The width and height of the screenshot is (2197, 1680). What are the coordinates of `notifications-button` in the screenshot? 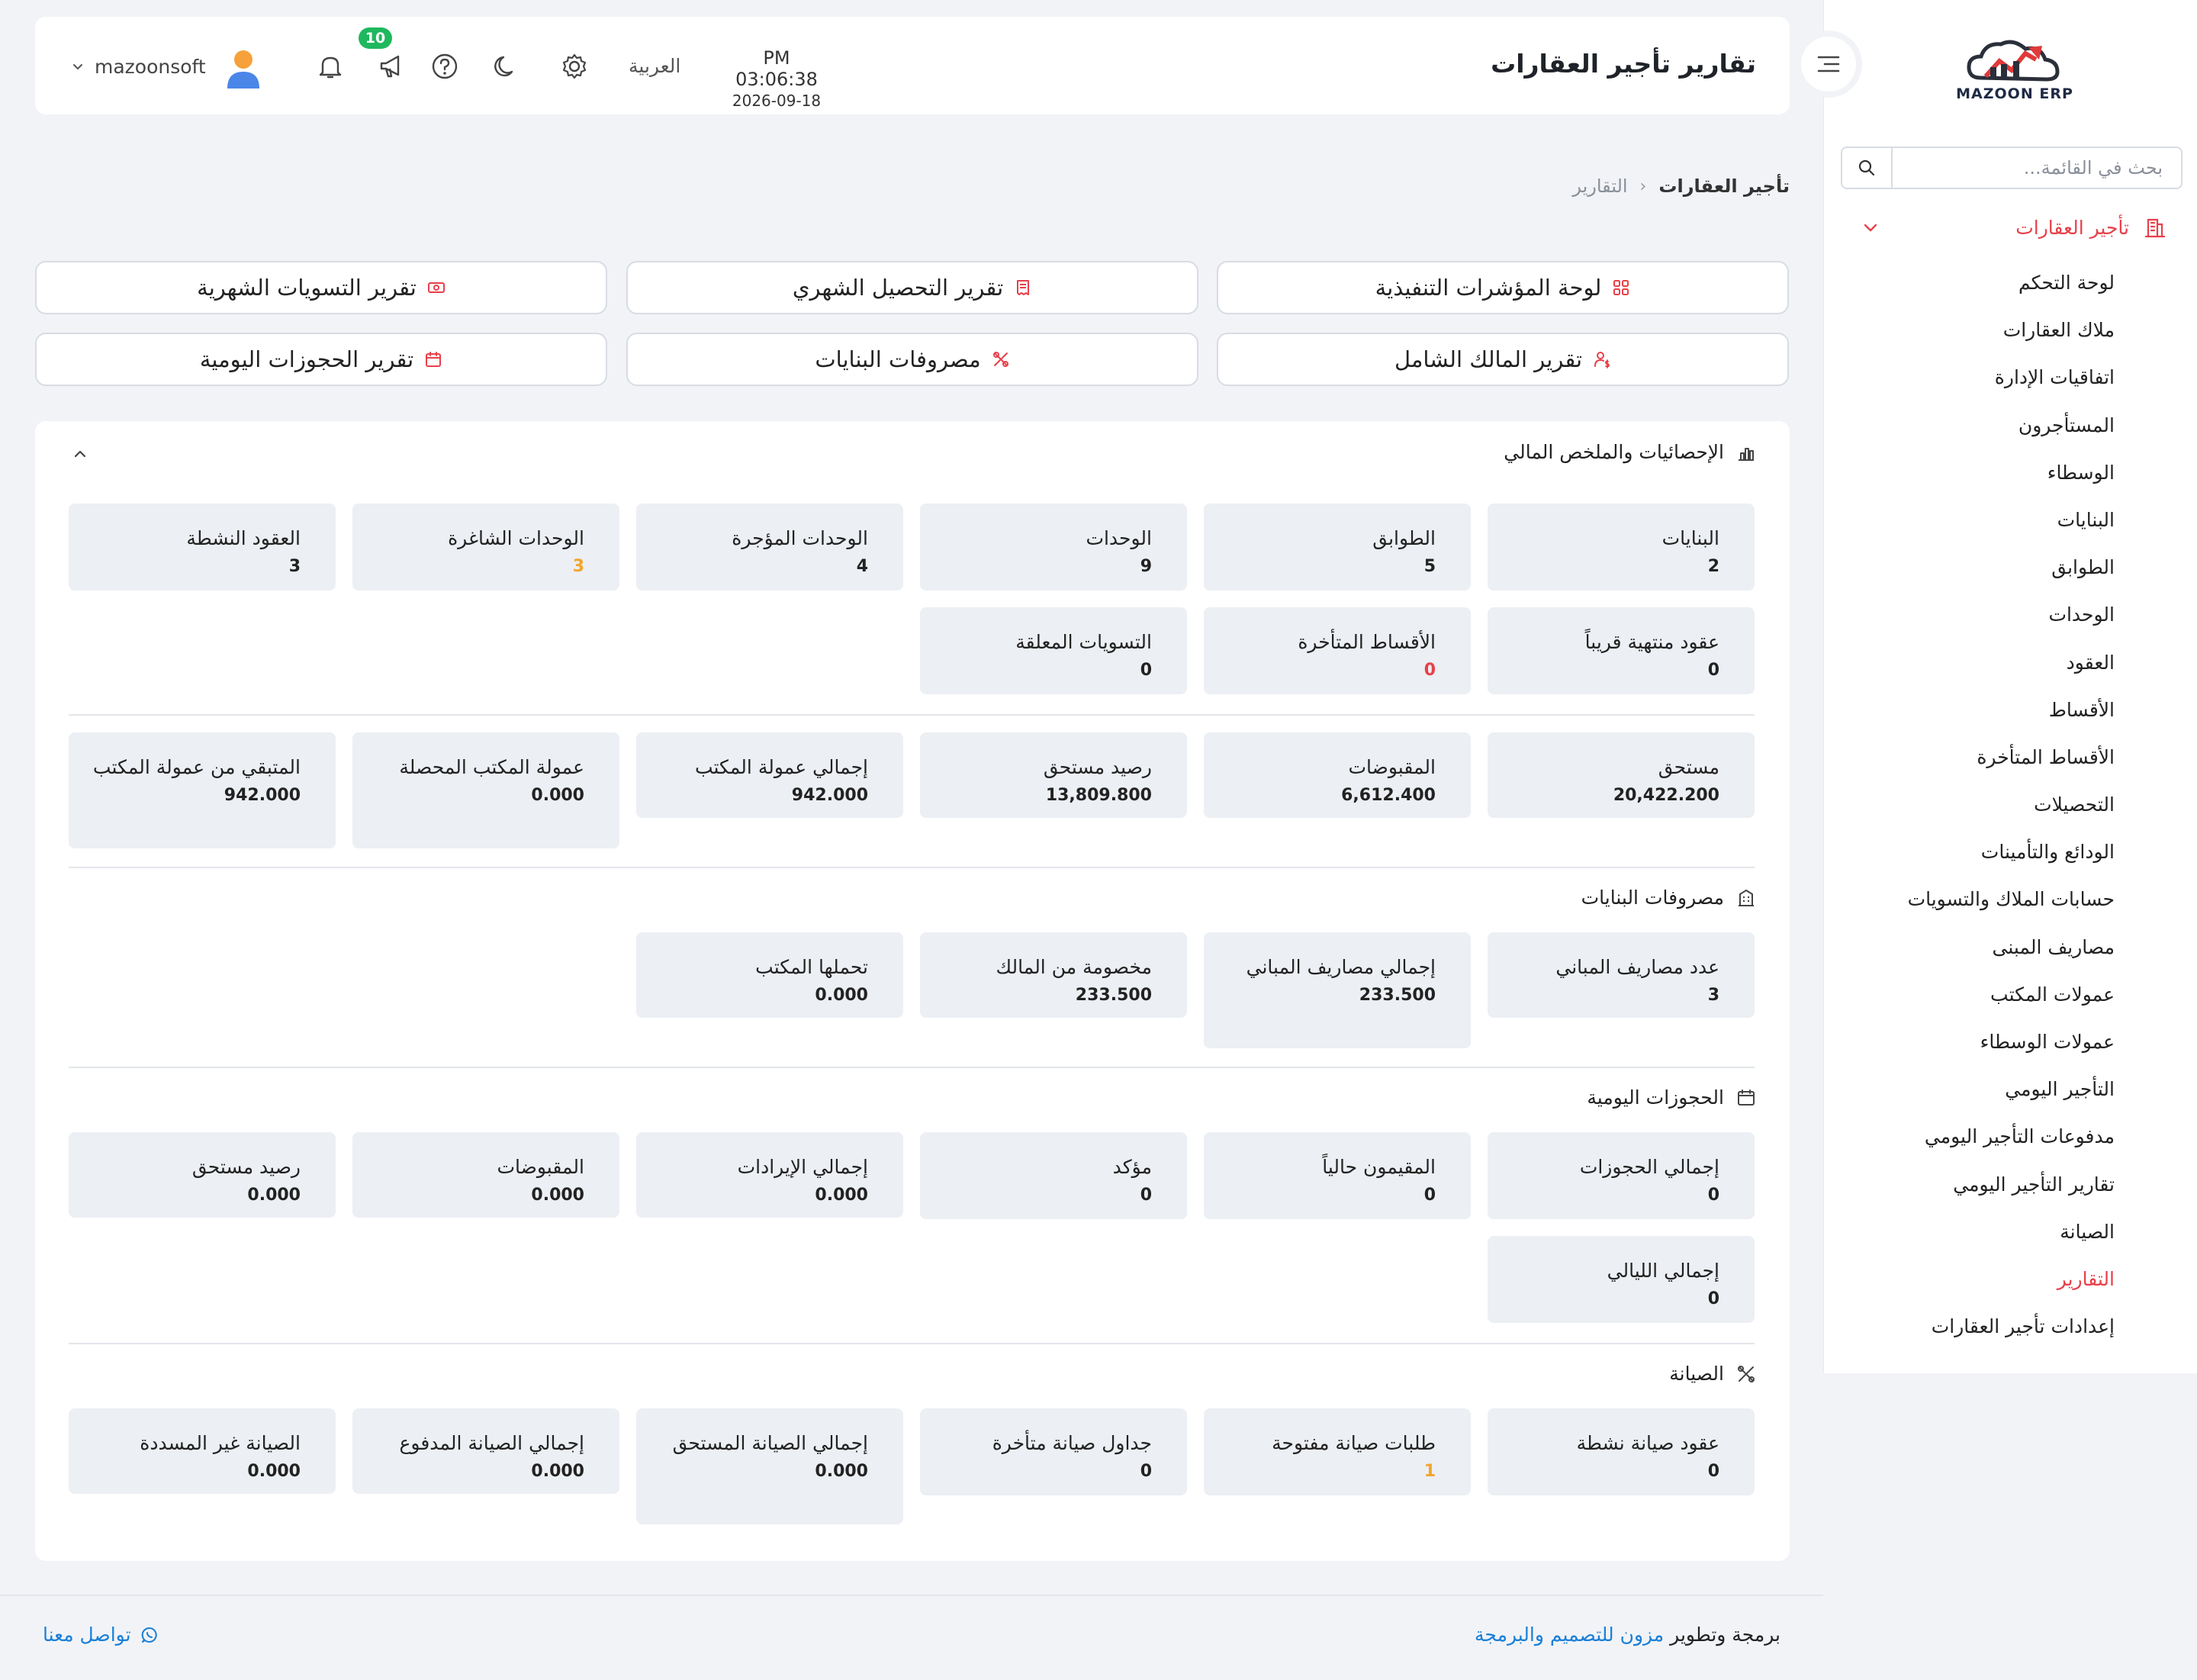 It's located at (330, 66).